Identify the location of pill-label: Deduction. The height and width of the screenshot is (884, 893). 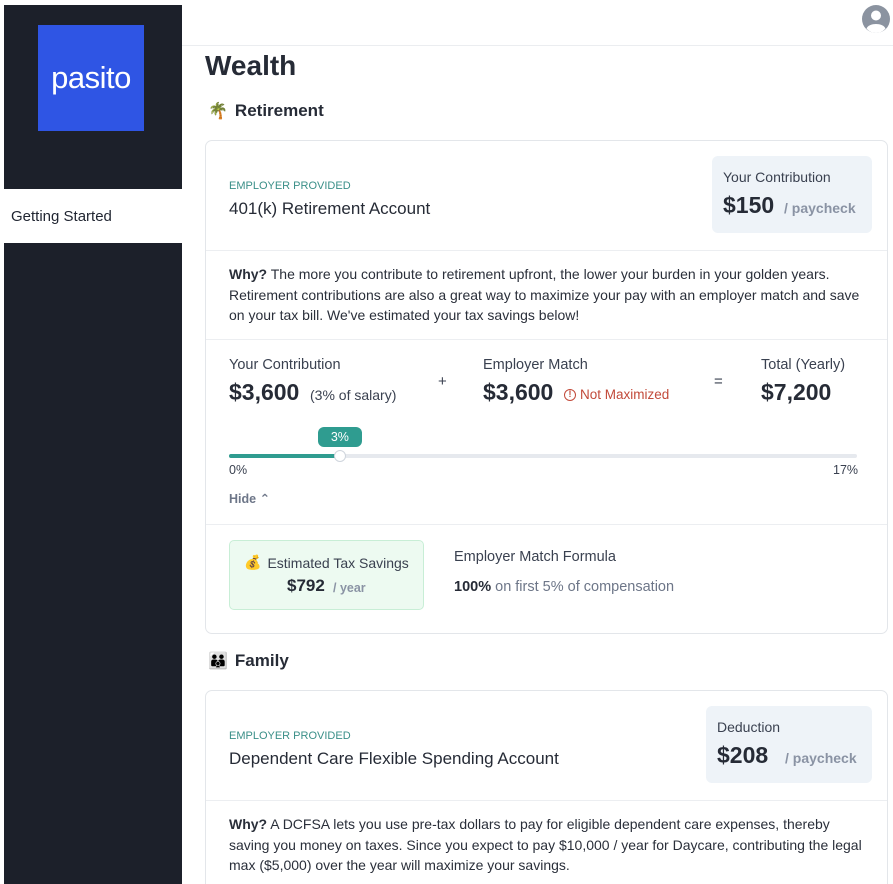
(749, 727).